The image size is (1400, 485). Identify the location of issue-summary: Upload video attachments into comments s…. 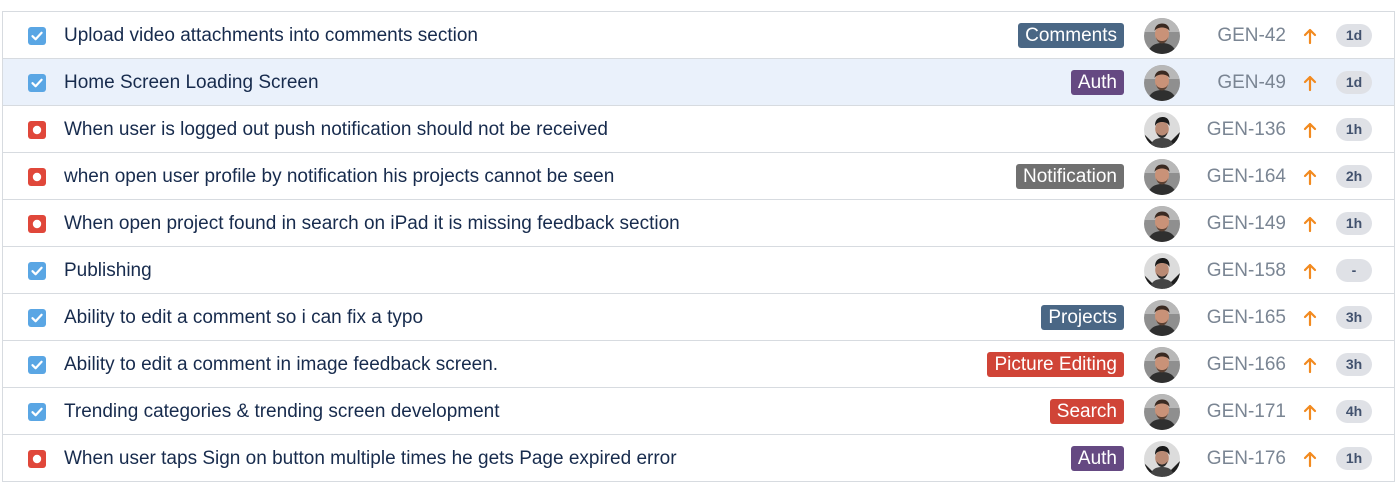
(271, 35).